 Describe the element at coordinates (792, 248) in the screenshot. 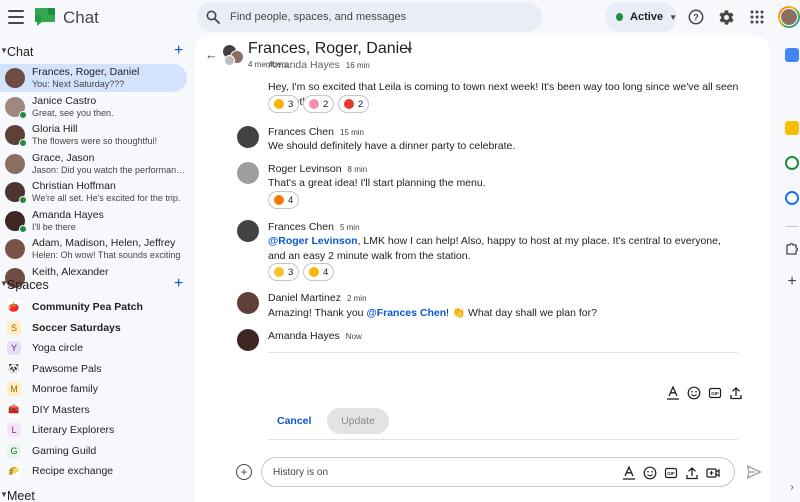

I see `add-ons-puzzle-icon` at that location.